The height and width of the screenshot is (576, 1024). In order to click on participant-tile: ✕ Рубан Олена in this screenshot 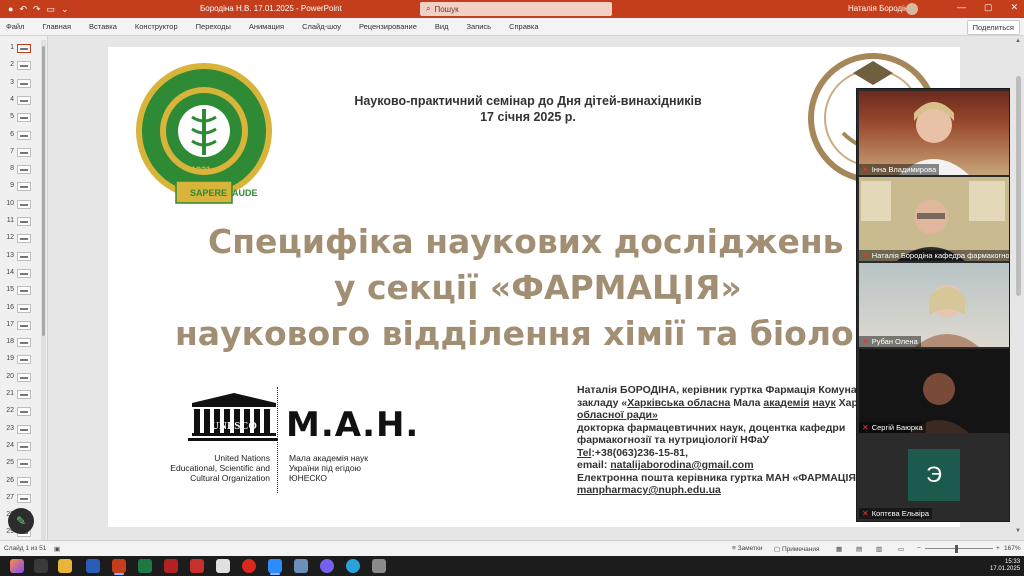, I will do `click(934, 305)`.